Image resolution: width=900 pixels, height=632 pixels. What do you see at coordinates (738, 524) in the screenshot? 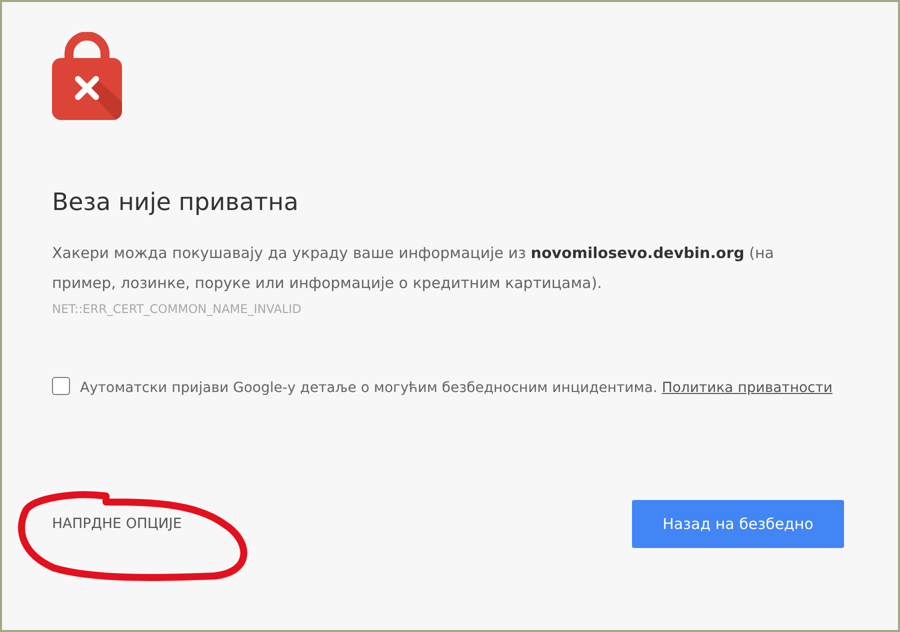
I see `back-to-safety-button: Назад на безбедно` at bounding box center [738, 524].